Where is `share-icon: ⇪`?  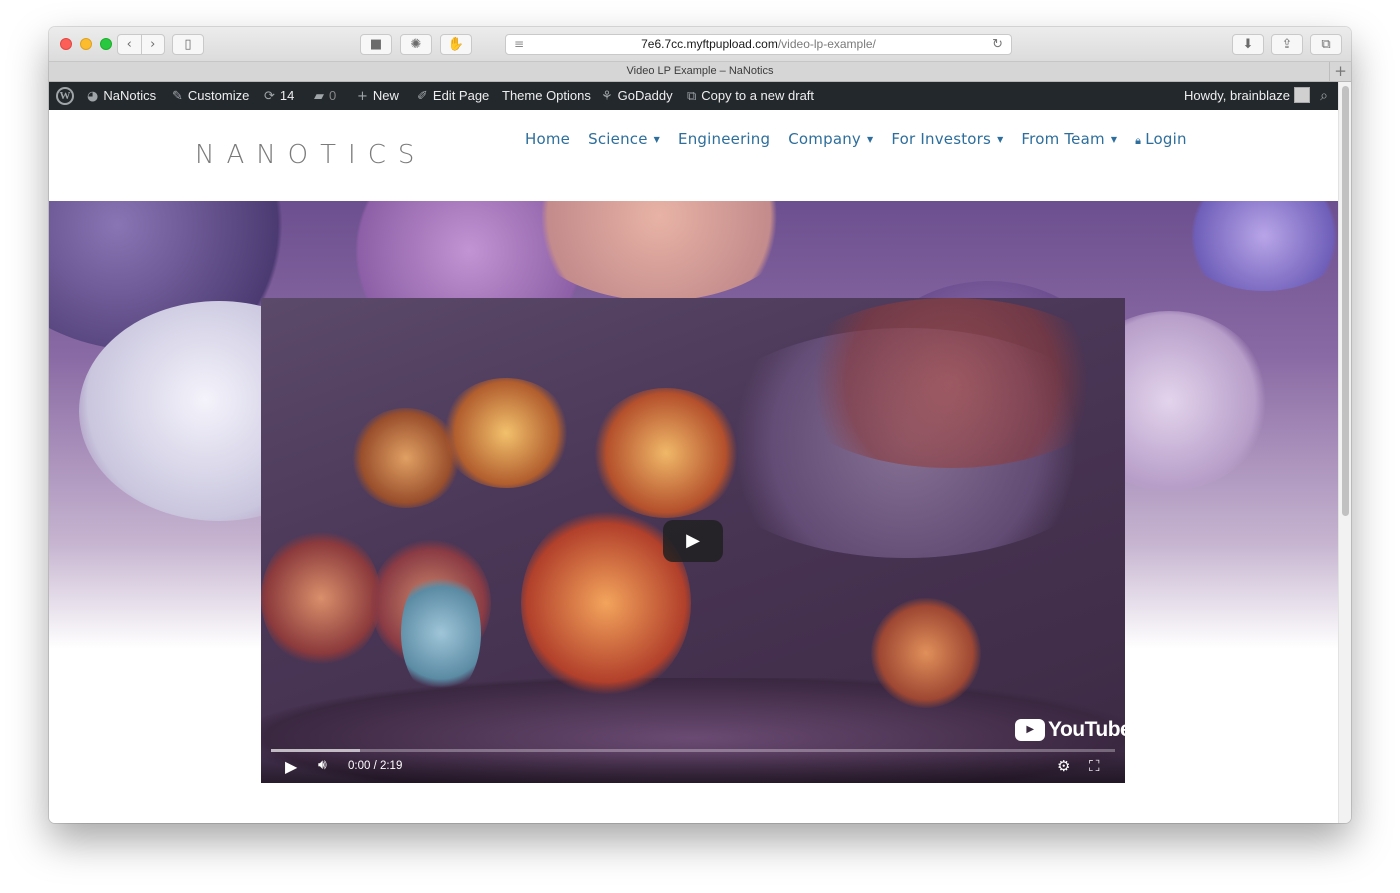 share-icon: ⇪ is located at coordinates (1287, 44).